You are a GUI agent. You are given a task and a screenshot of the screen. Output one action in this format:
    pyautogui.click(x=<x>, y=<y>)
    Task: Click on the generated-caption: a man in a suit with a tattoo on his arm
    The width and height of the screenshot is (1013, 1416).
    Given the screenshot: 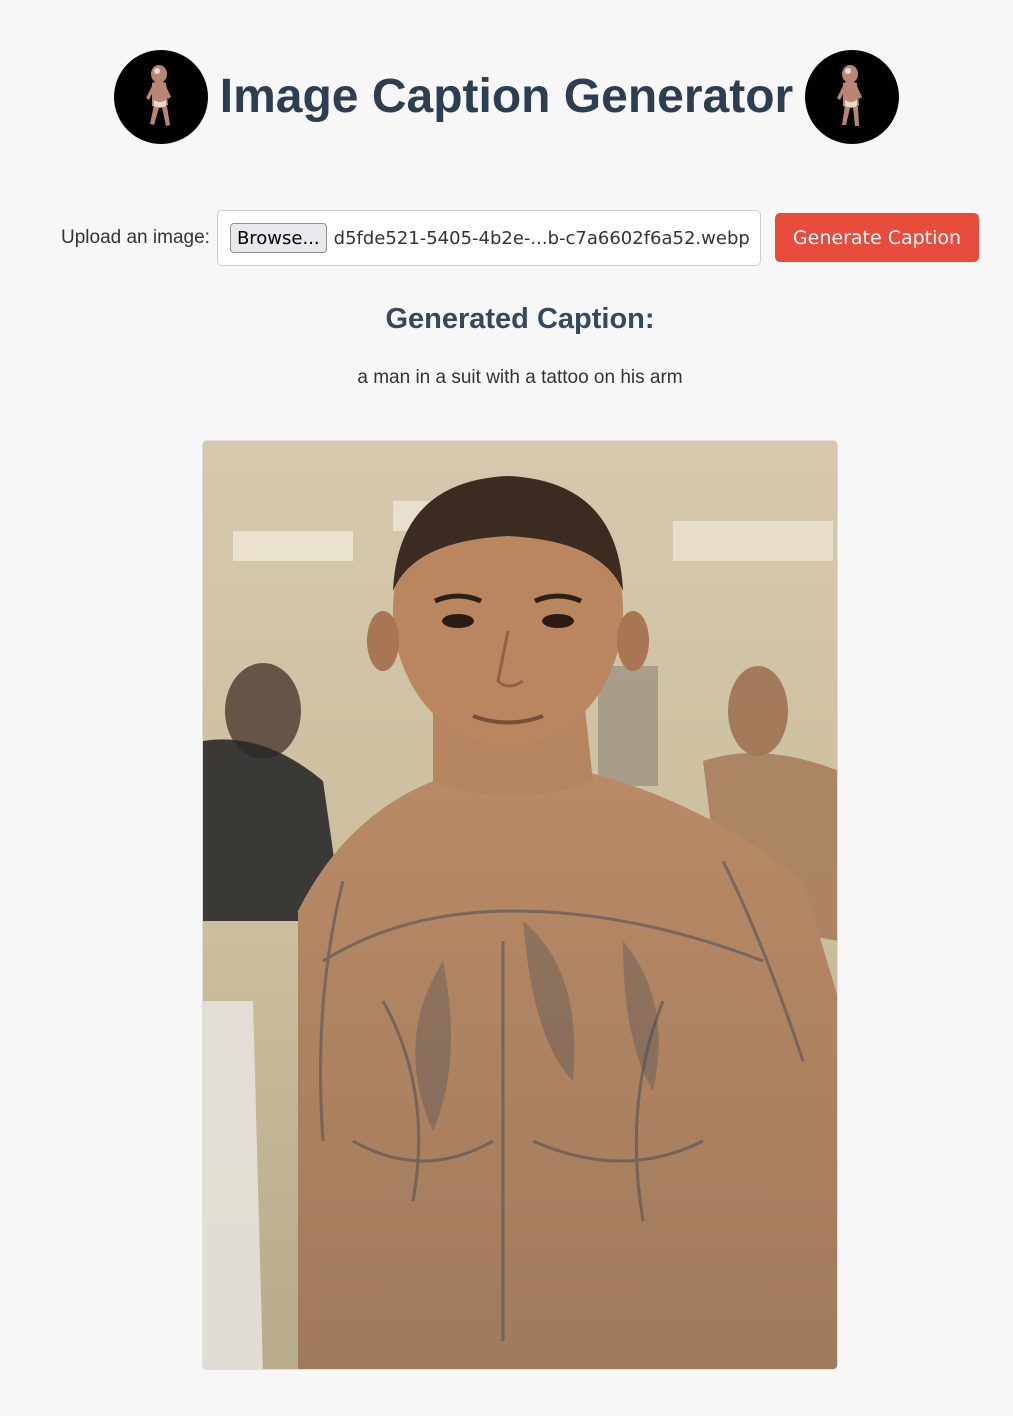 What is the action you would take?
    pyautogui.click(x=520, y=377)
    